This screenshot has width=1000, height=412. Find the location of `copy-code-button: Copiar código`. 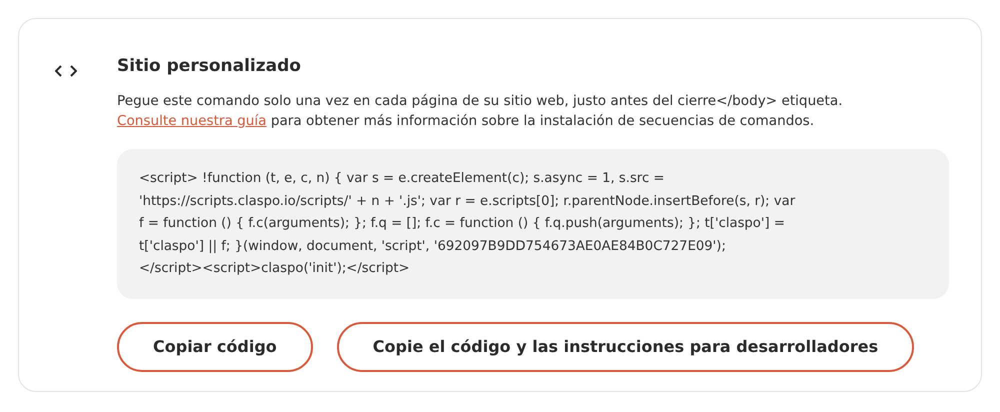

copy-code-button: Copiar código is located at coordinates (215, 347).